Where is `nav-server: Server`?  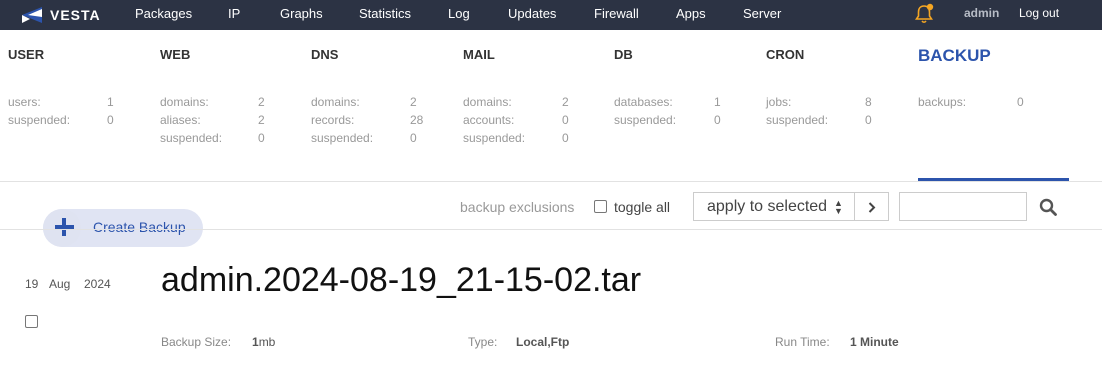 nav-server: Server is located at coordinates (762, 15).